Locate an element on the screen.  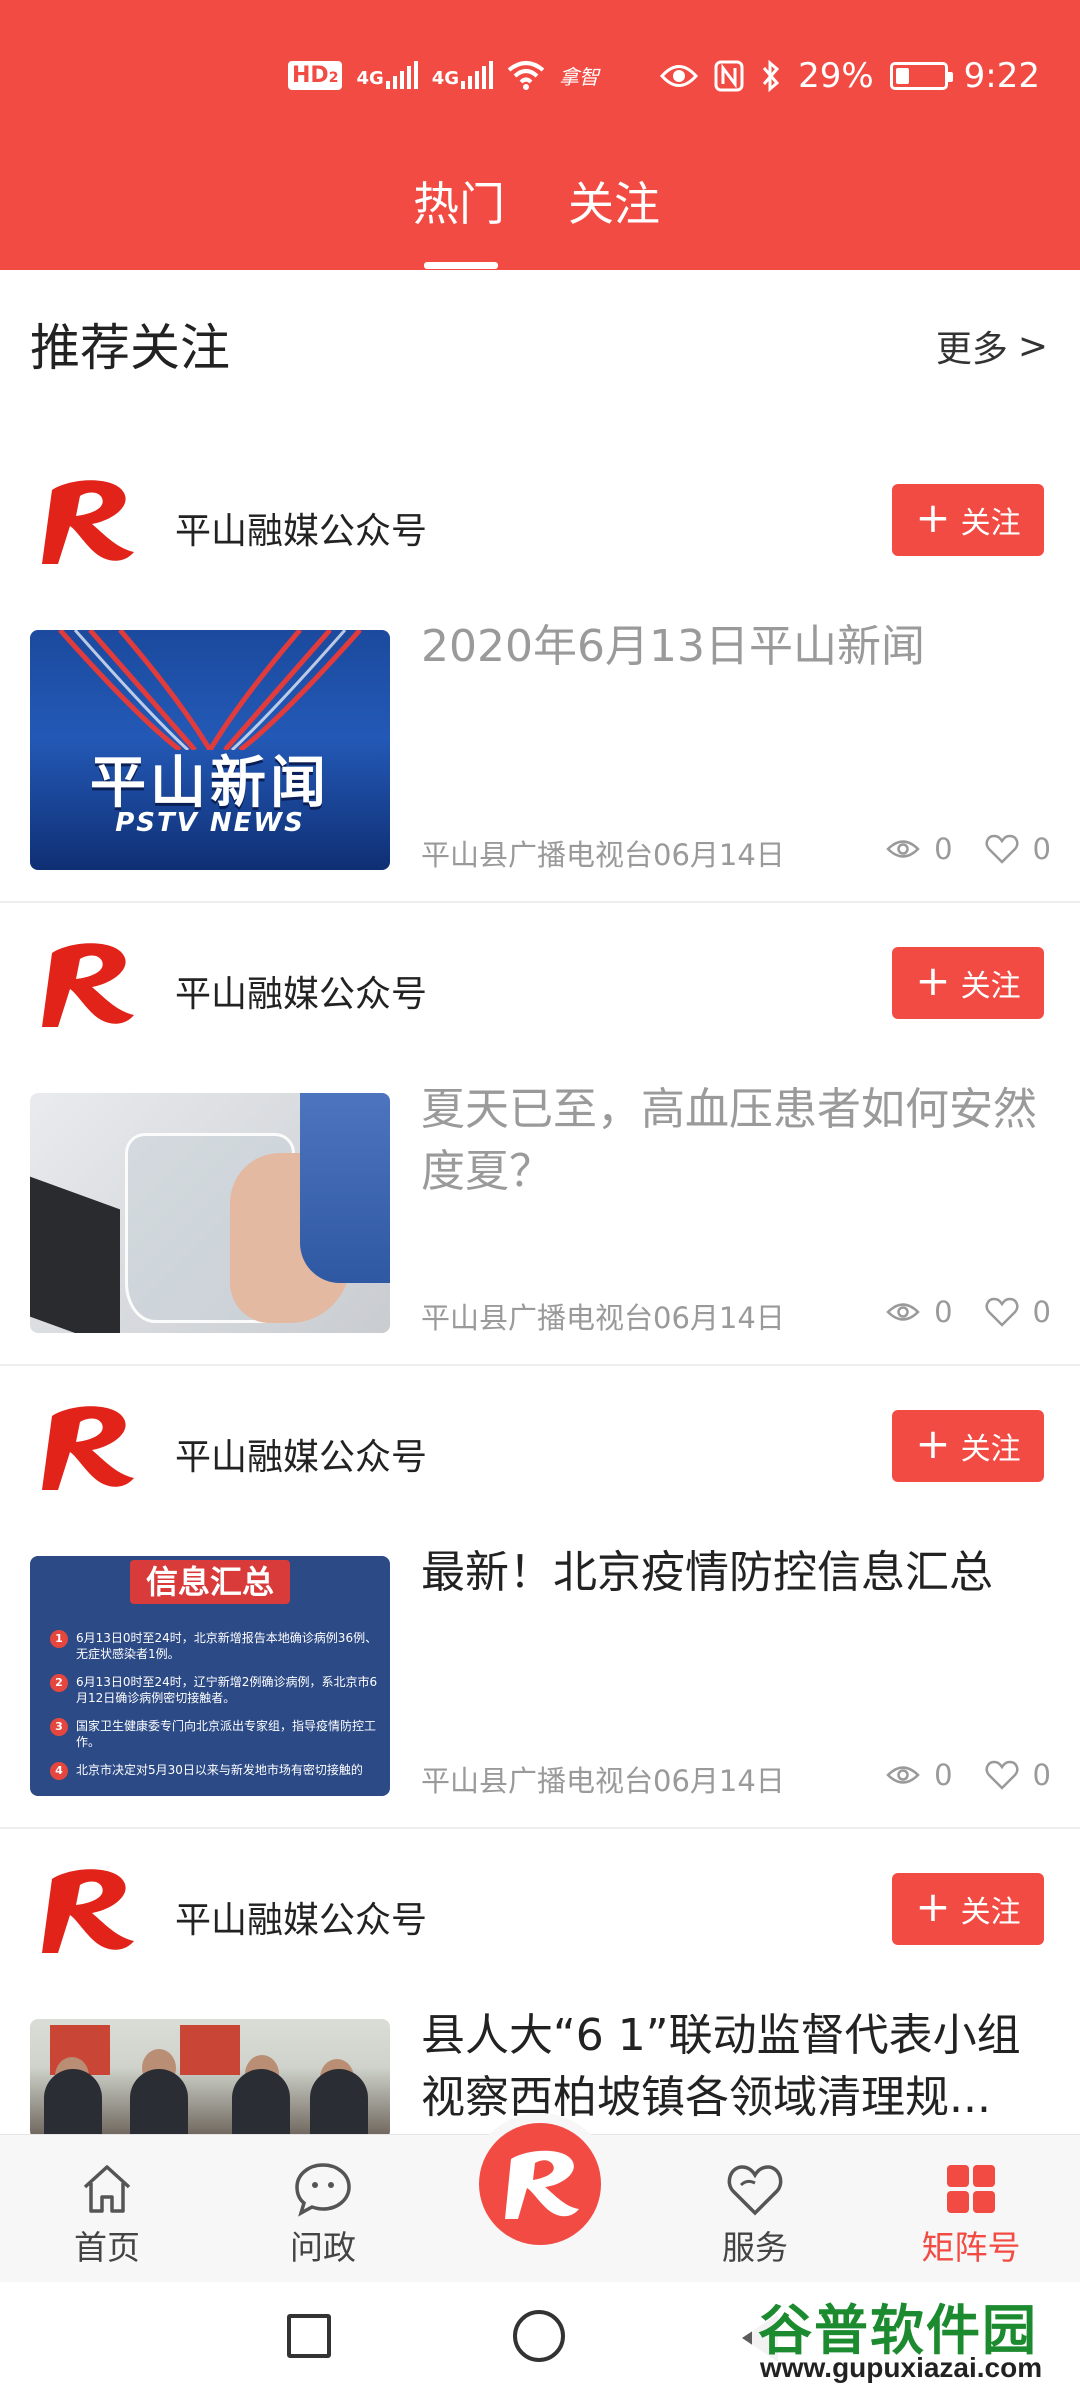
battery-percent: 29% is located at coordinates (836, 76).